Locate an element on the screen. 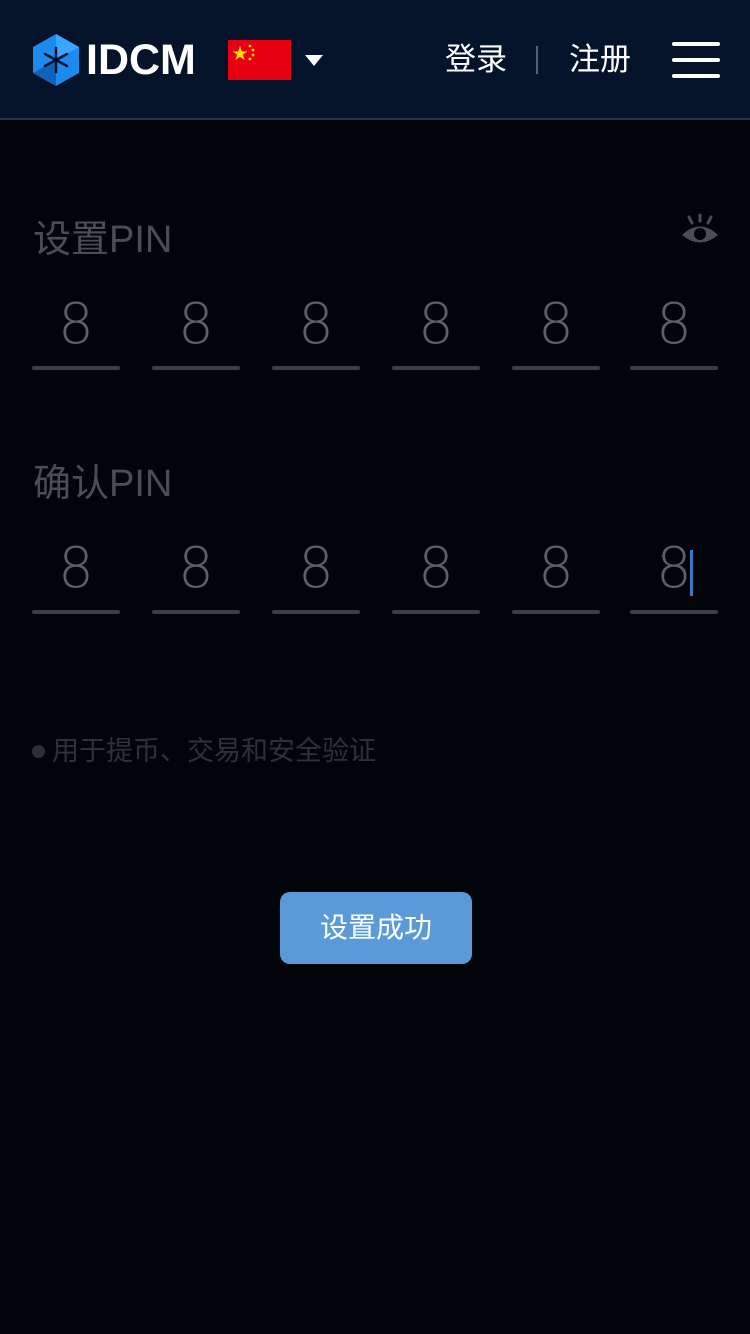 Image resolution: width=750 pixels, height=1334 pixels. confirm-pin-digit-6: 8 is located at coordinates (674, 574).